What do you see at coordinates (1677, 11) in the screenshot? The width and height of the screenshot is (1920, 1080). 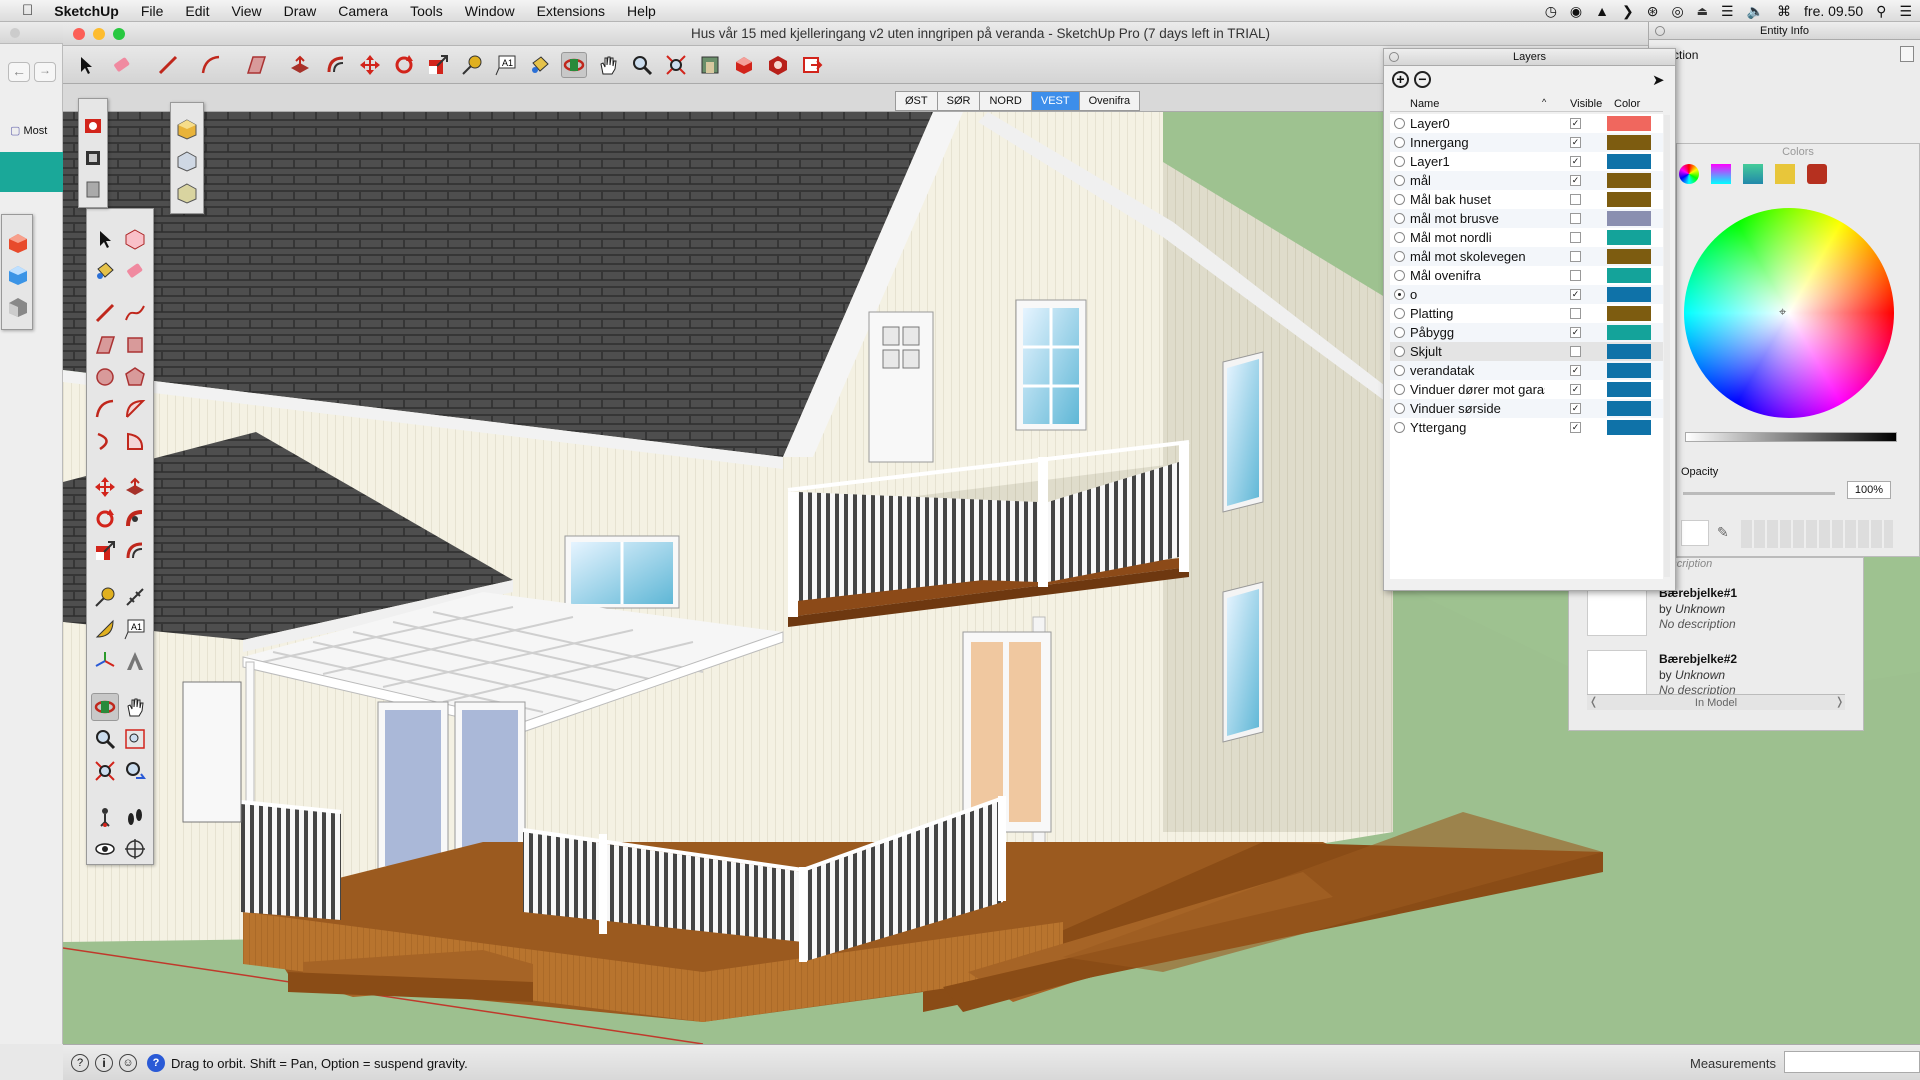 I see `notification-icon: ◎` at bounding box center [1677, 11].